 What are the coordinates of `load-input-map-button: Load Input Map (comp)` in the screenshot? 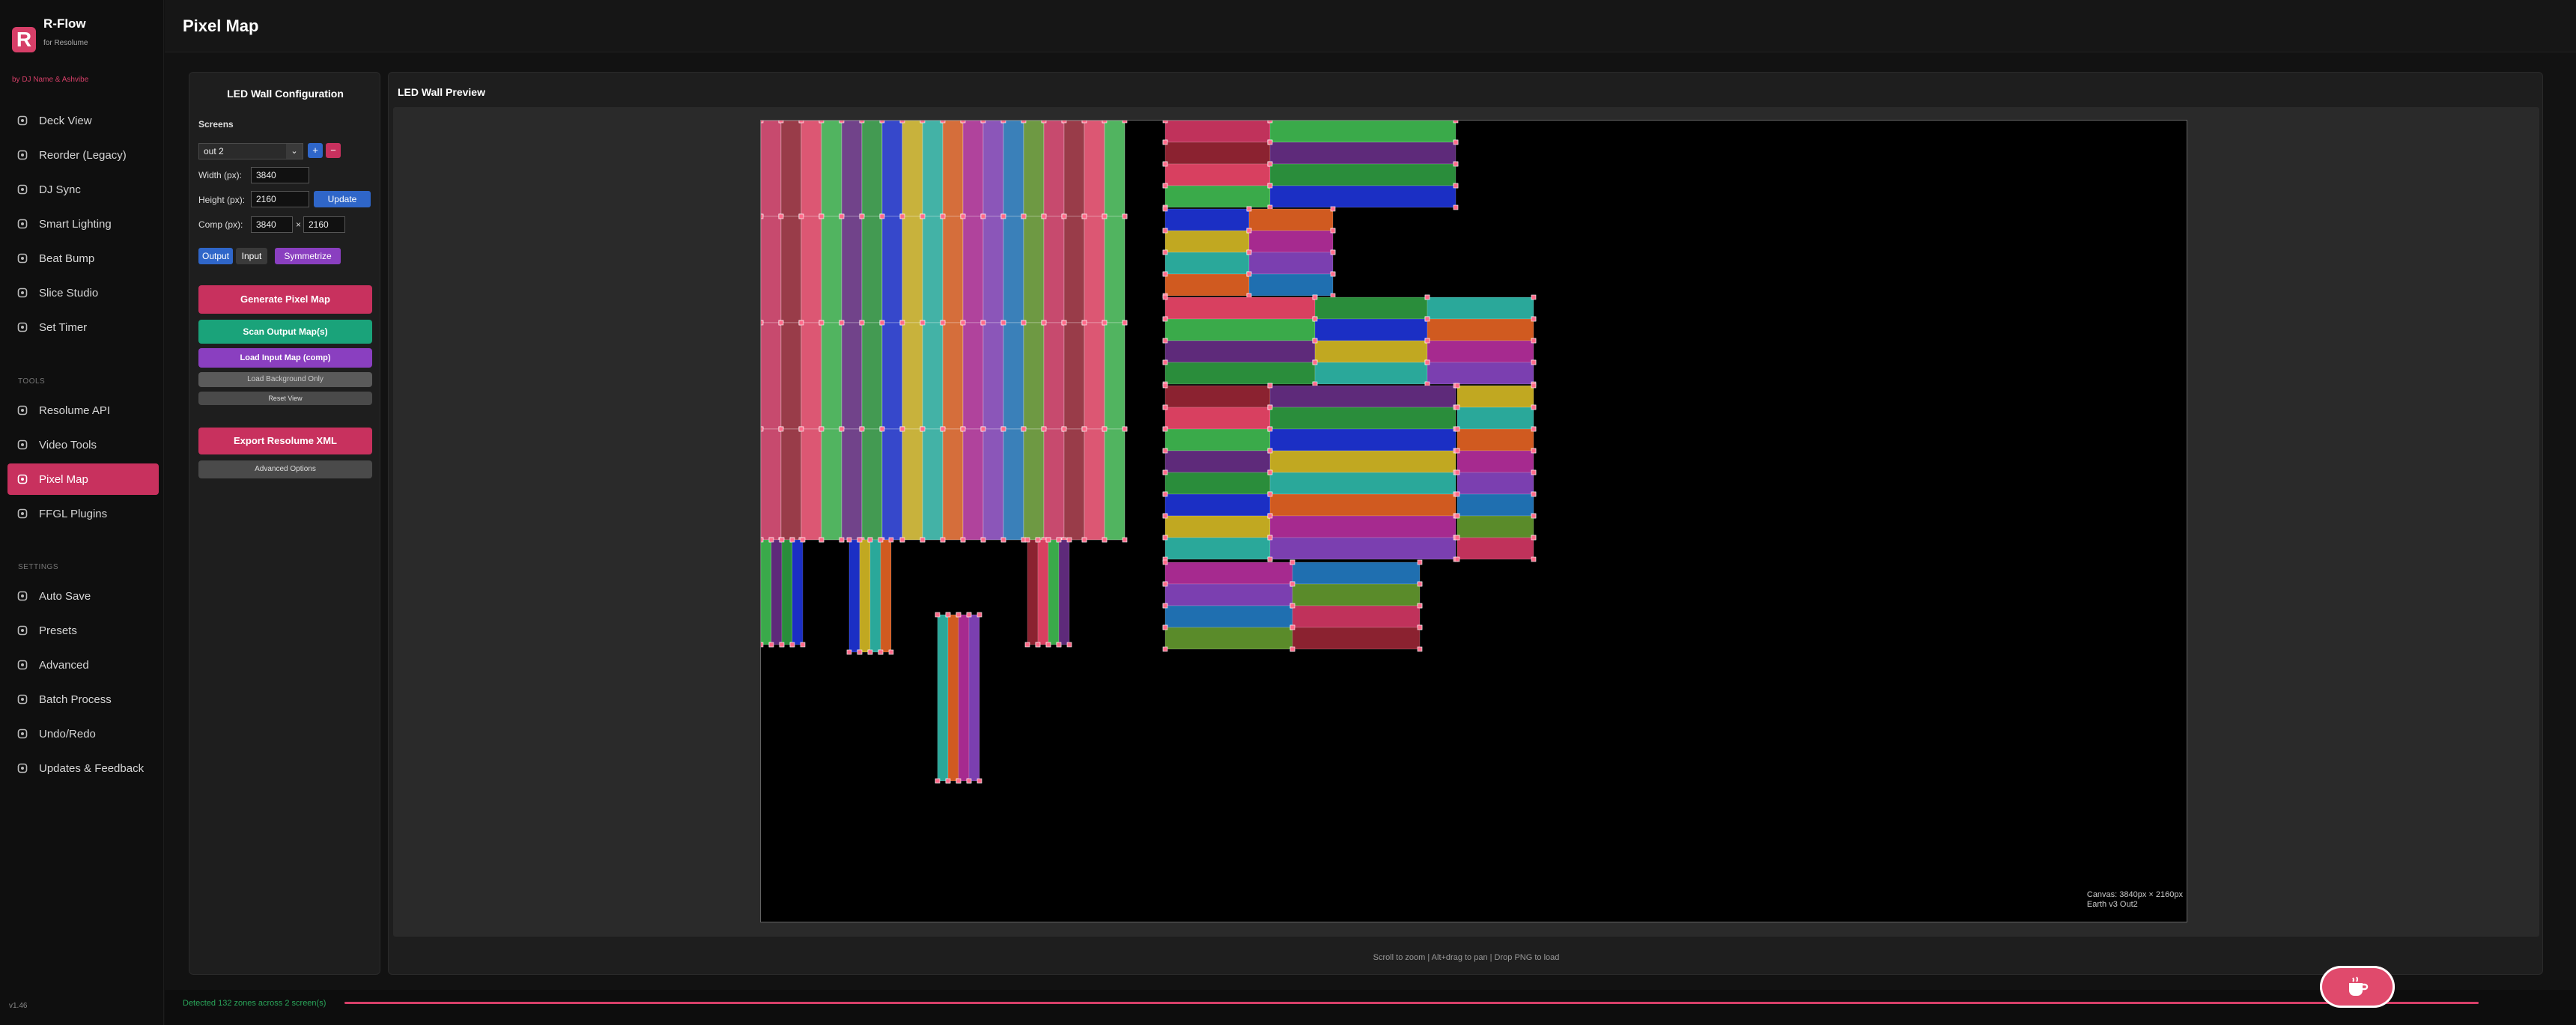 It's located at (285, 358).